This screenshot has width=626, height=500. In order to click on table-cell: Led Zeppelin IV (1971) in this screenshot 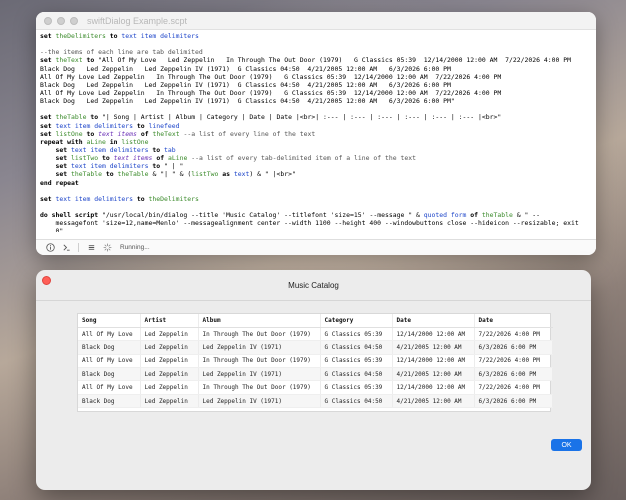, I will do `click(259, 374)`.